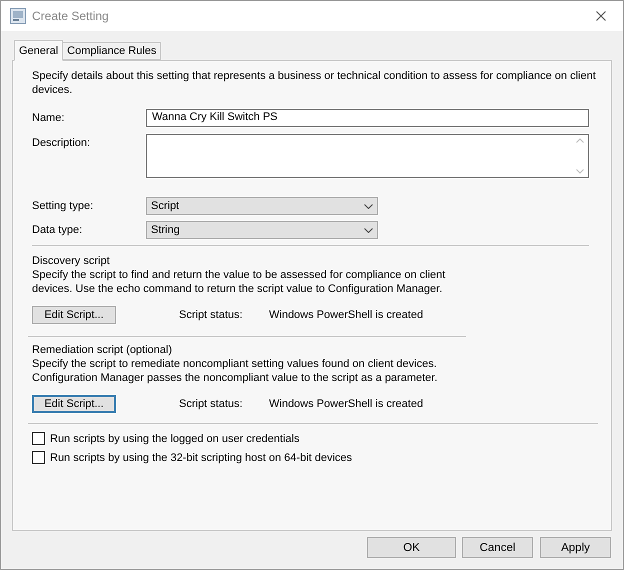 Image resolution: width=624 pixels, height=570 pixels. What do you see at coordinates (71, 261) in the screenshot?
I see `section-title: Discovery script` at bounding box center [71, 261].